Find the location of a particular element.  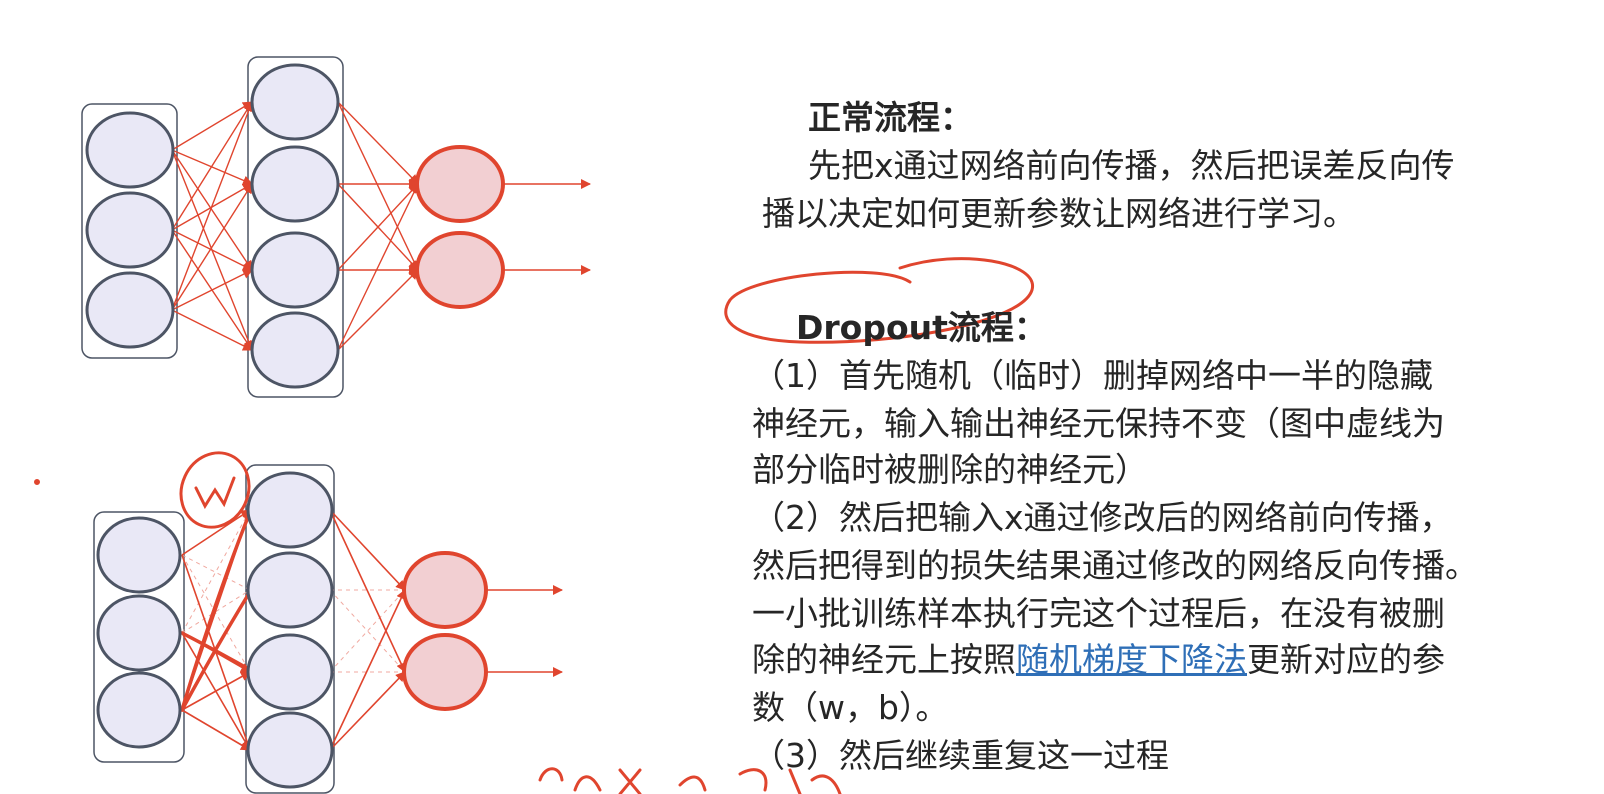

standard-input-neurons is located at coordinates (130, 230).